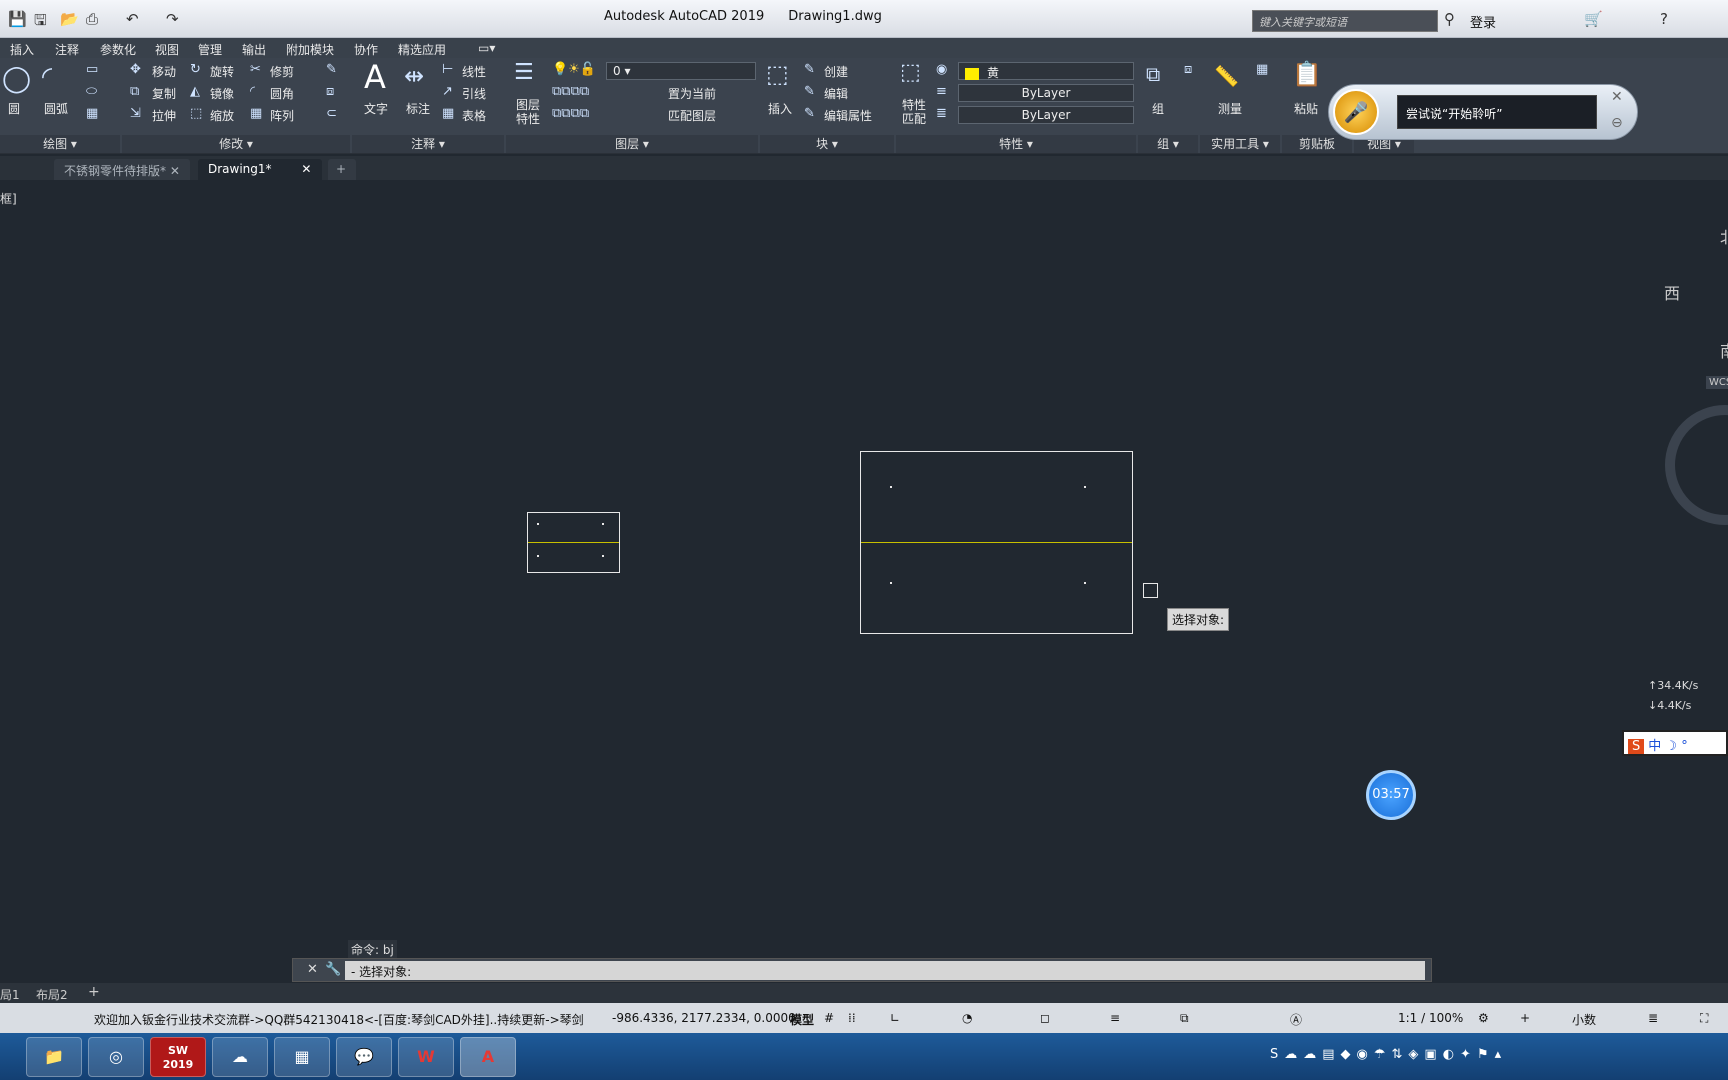 The height and width of the screenshot is (1080, 1728). Describe the element at coordinates (178, 1057) in the screenshot. I see `solidworks-icon: SW 2019` at that location.